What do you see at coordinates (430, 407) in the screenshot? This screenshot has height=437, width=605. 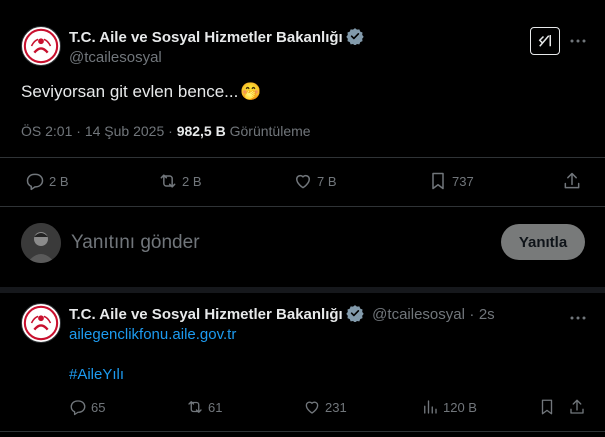 I see `views-icon` at bounding box center [430, 407].